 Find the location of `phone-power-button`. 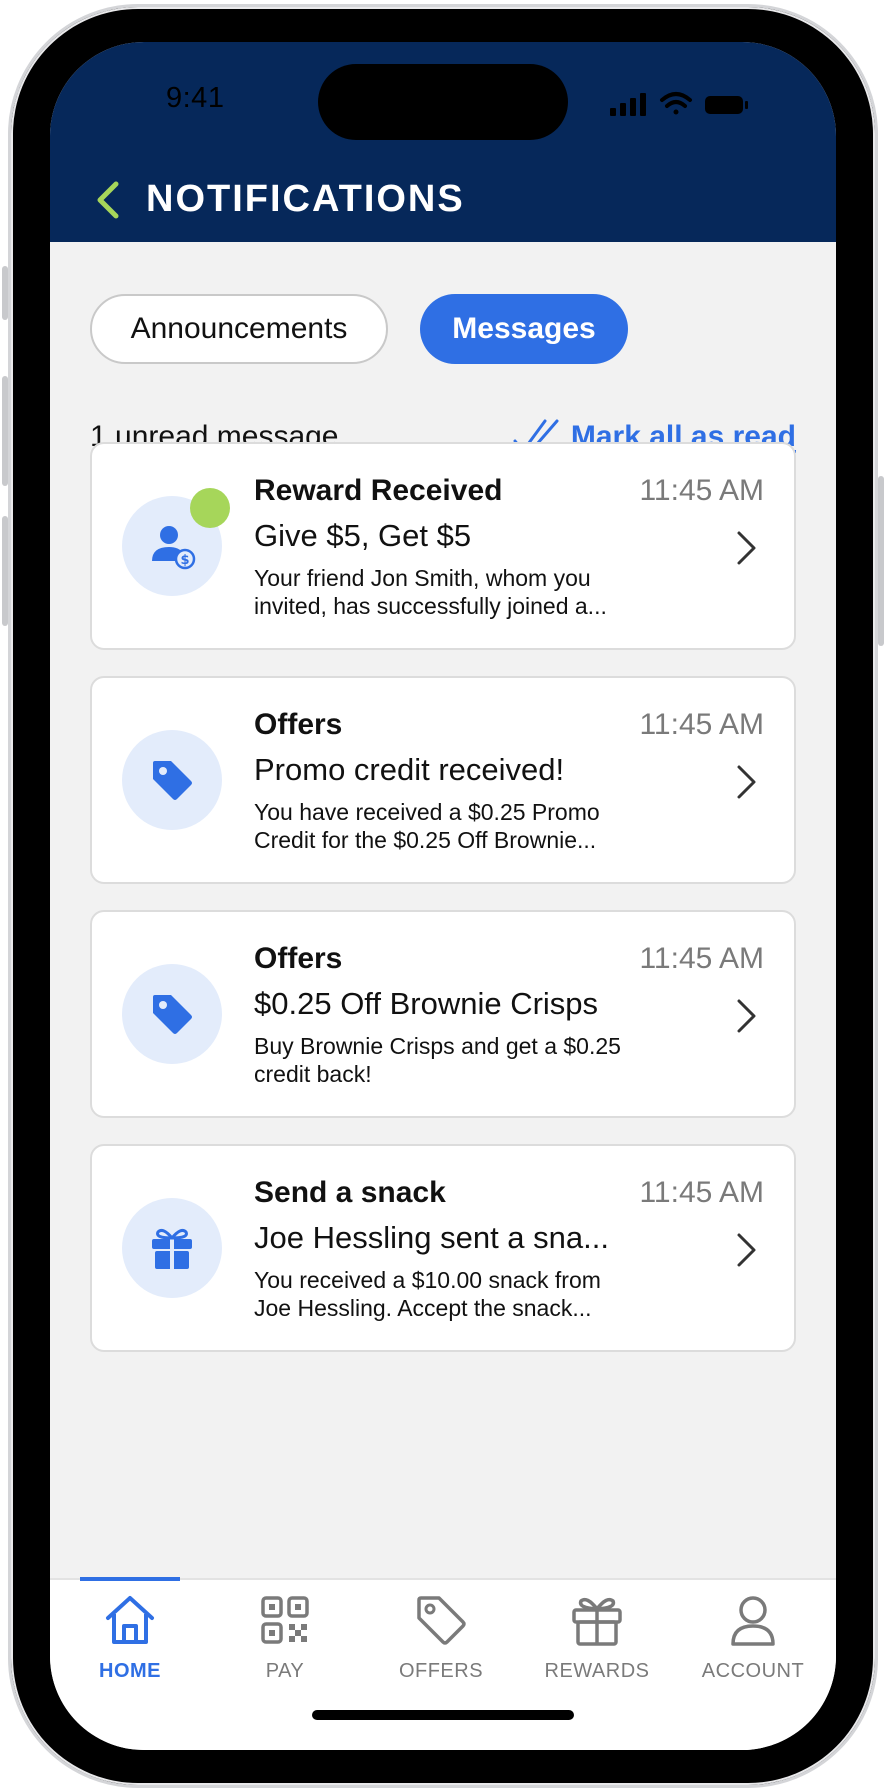

phone-power-button is located at coordinates (881, 561).